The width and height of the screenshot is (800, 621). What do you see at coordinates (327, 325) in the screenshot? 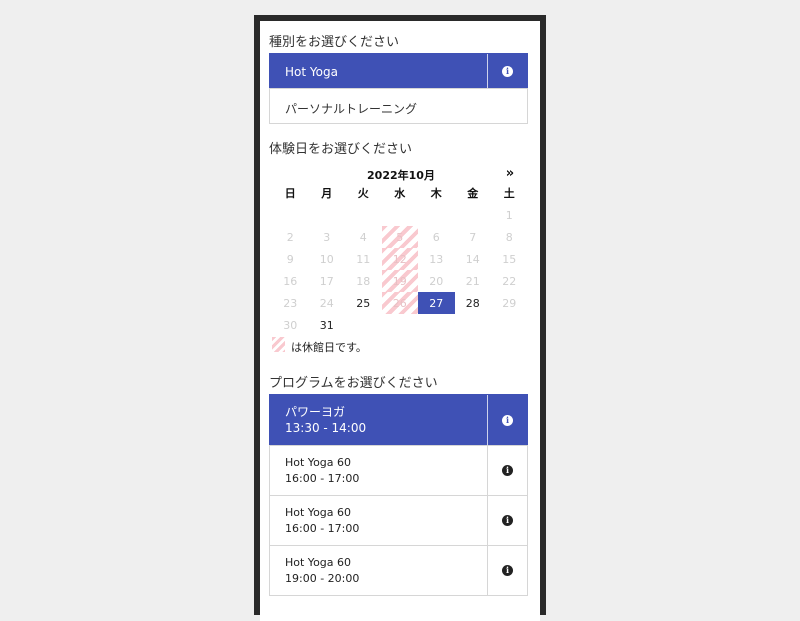
I see `calendar-day: 31` at bounding box center [327, 325].